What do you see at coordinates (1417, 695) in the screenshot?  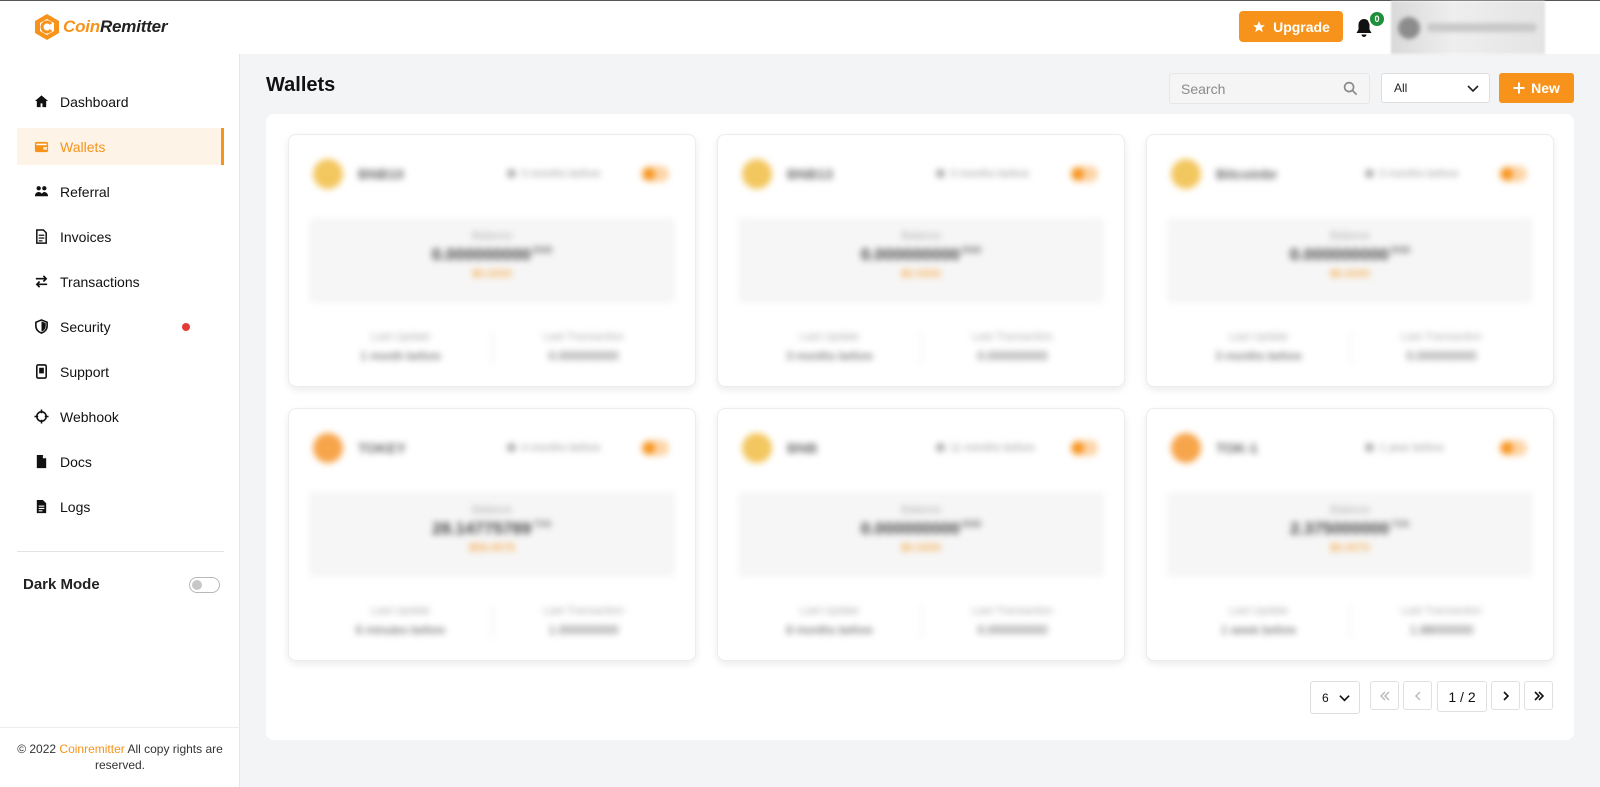 I see `prev-page-button` at bounding box center [1417, 695].